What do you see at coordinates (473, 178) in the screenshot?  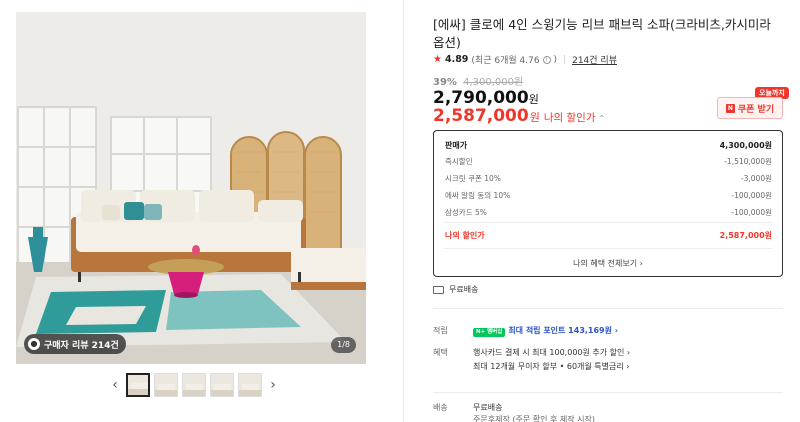 I see `breakdown-label: 시크릿 쿠폰 10%` at bounding box center [473, 178].